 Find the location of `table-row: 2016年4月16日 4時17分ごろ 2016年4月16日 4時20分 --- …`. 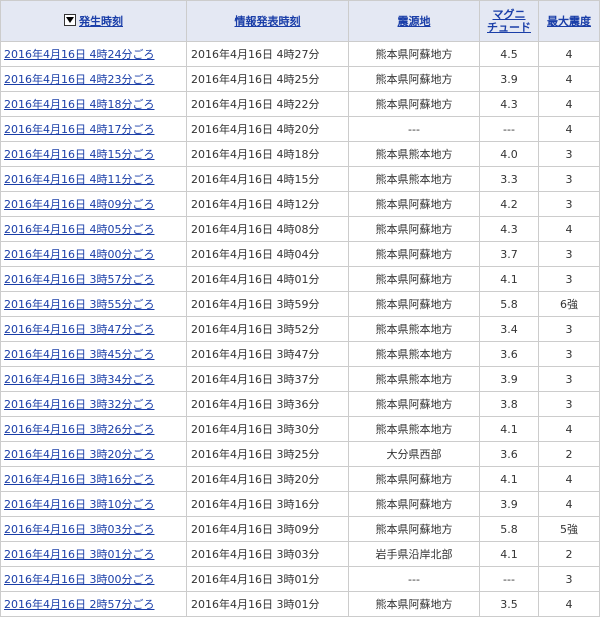

table-row: 2016年4月16日 4時17分ごろ 2016年4月16日 4時20分 --- … is located at coordinates (300, 129).